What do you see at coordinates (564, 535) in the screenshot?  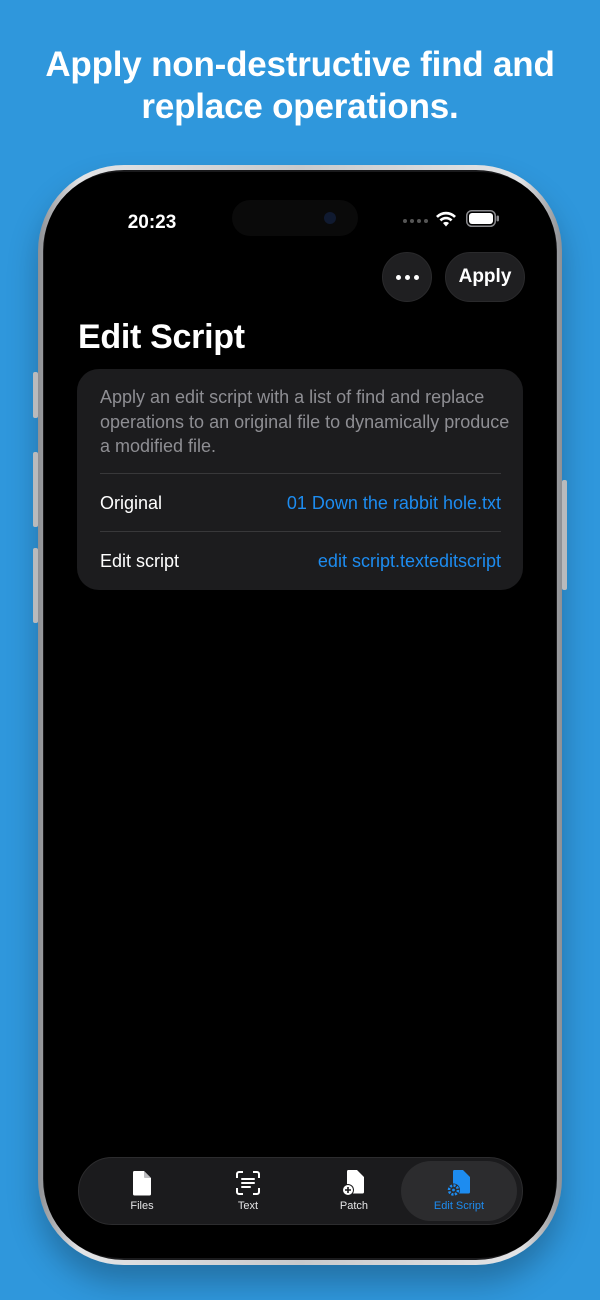 I see `power-button` at bounding box center [564, 535].